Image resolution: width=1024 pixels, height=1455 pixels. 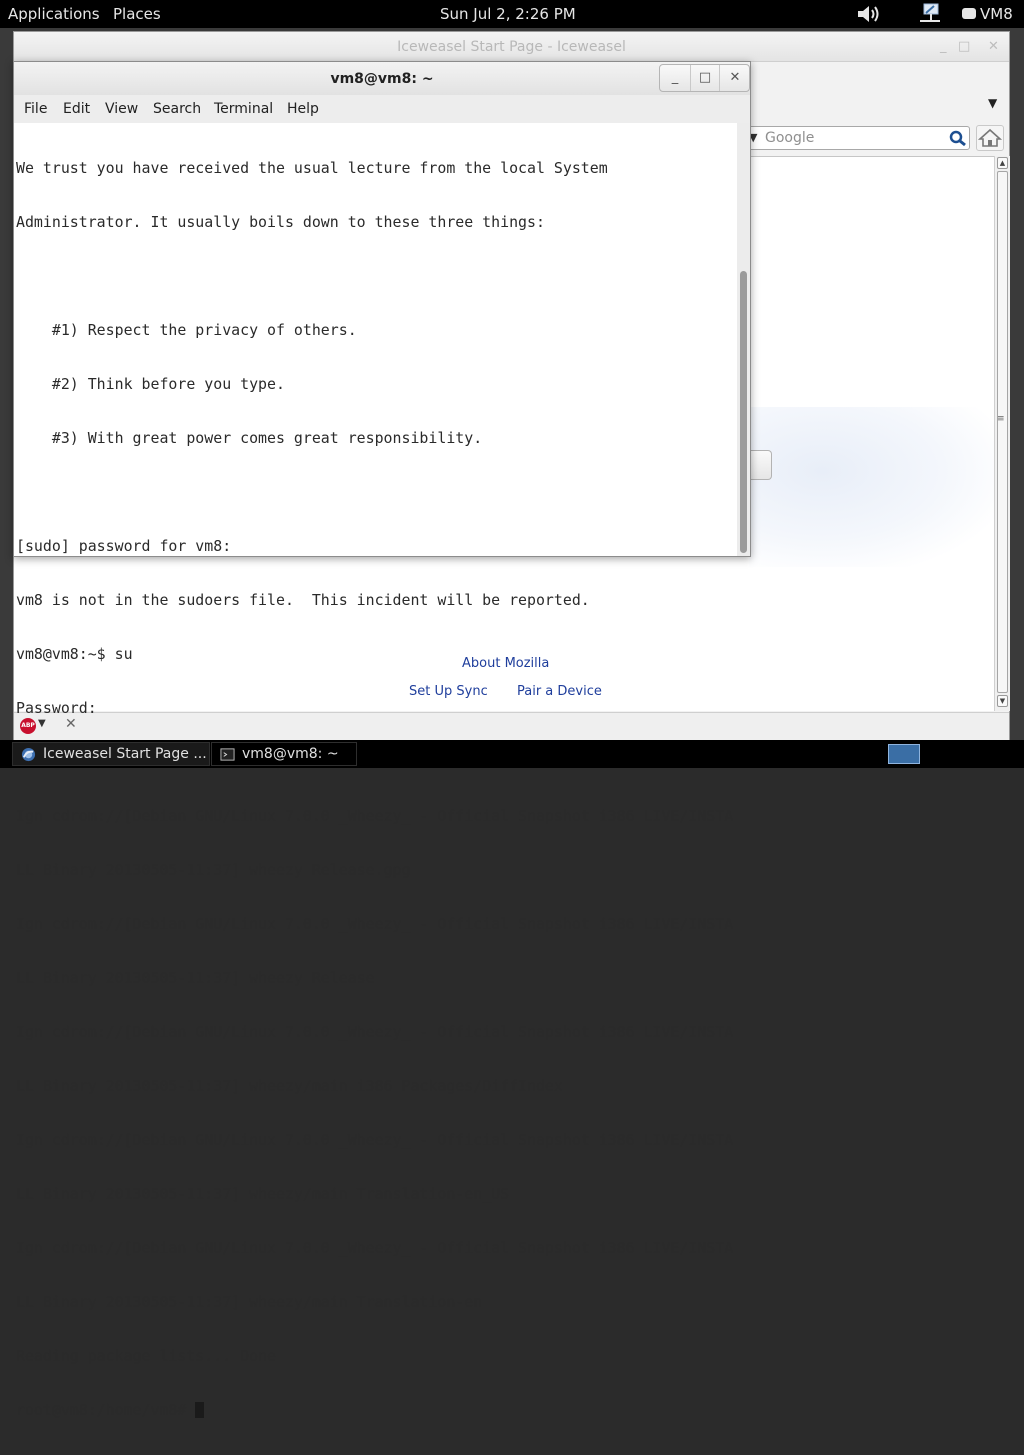 I want to click on network-icon, so click(x=930, y=13).